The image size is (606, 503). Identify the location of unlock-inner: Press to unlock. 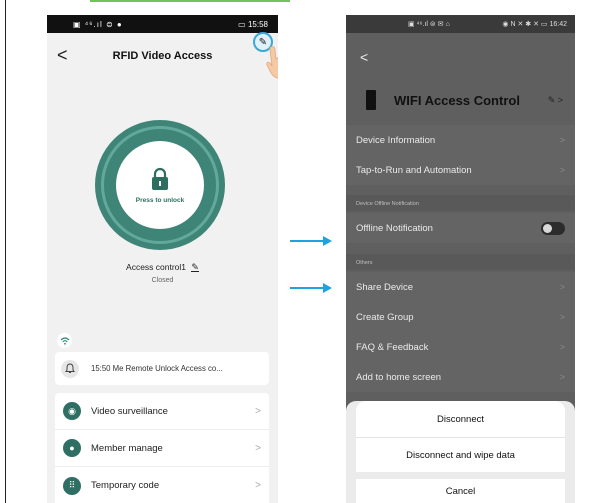
(160, 185).